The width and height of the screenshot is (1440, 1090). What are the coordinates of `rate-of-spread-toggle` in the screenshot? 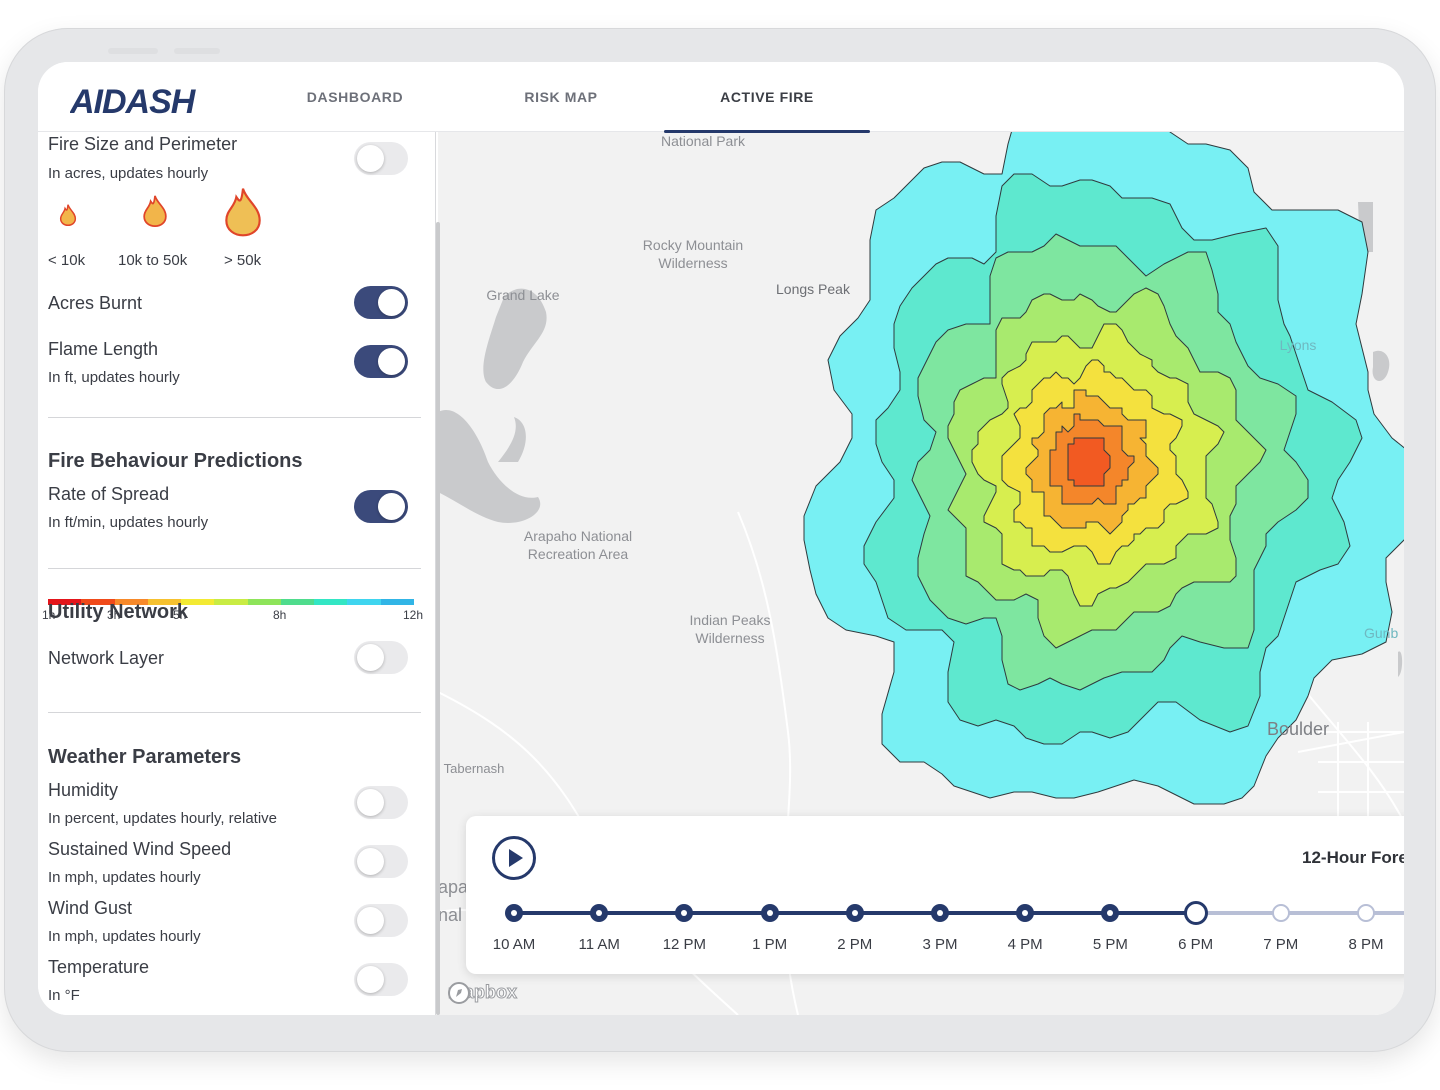 It's located at (381, 506).